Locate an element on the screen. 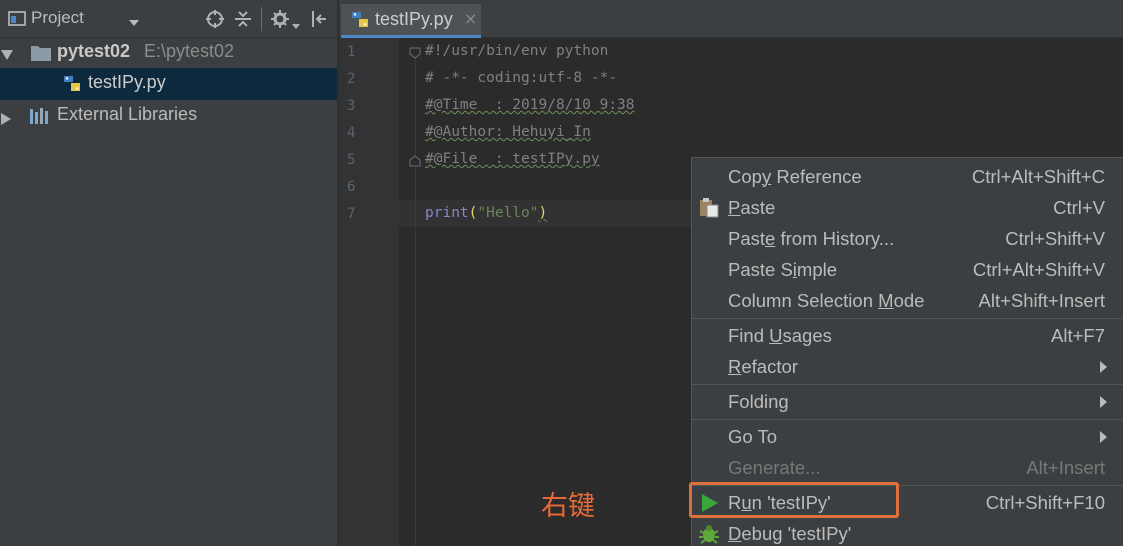 The image size is (1123, 546). menu-item-label: Column Selection Mode is located at coordinates (826, 300).